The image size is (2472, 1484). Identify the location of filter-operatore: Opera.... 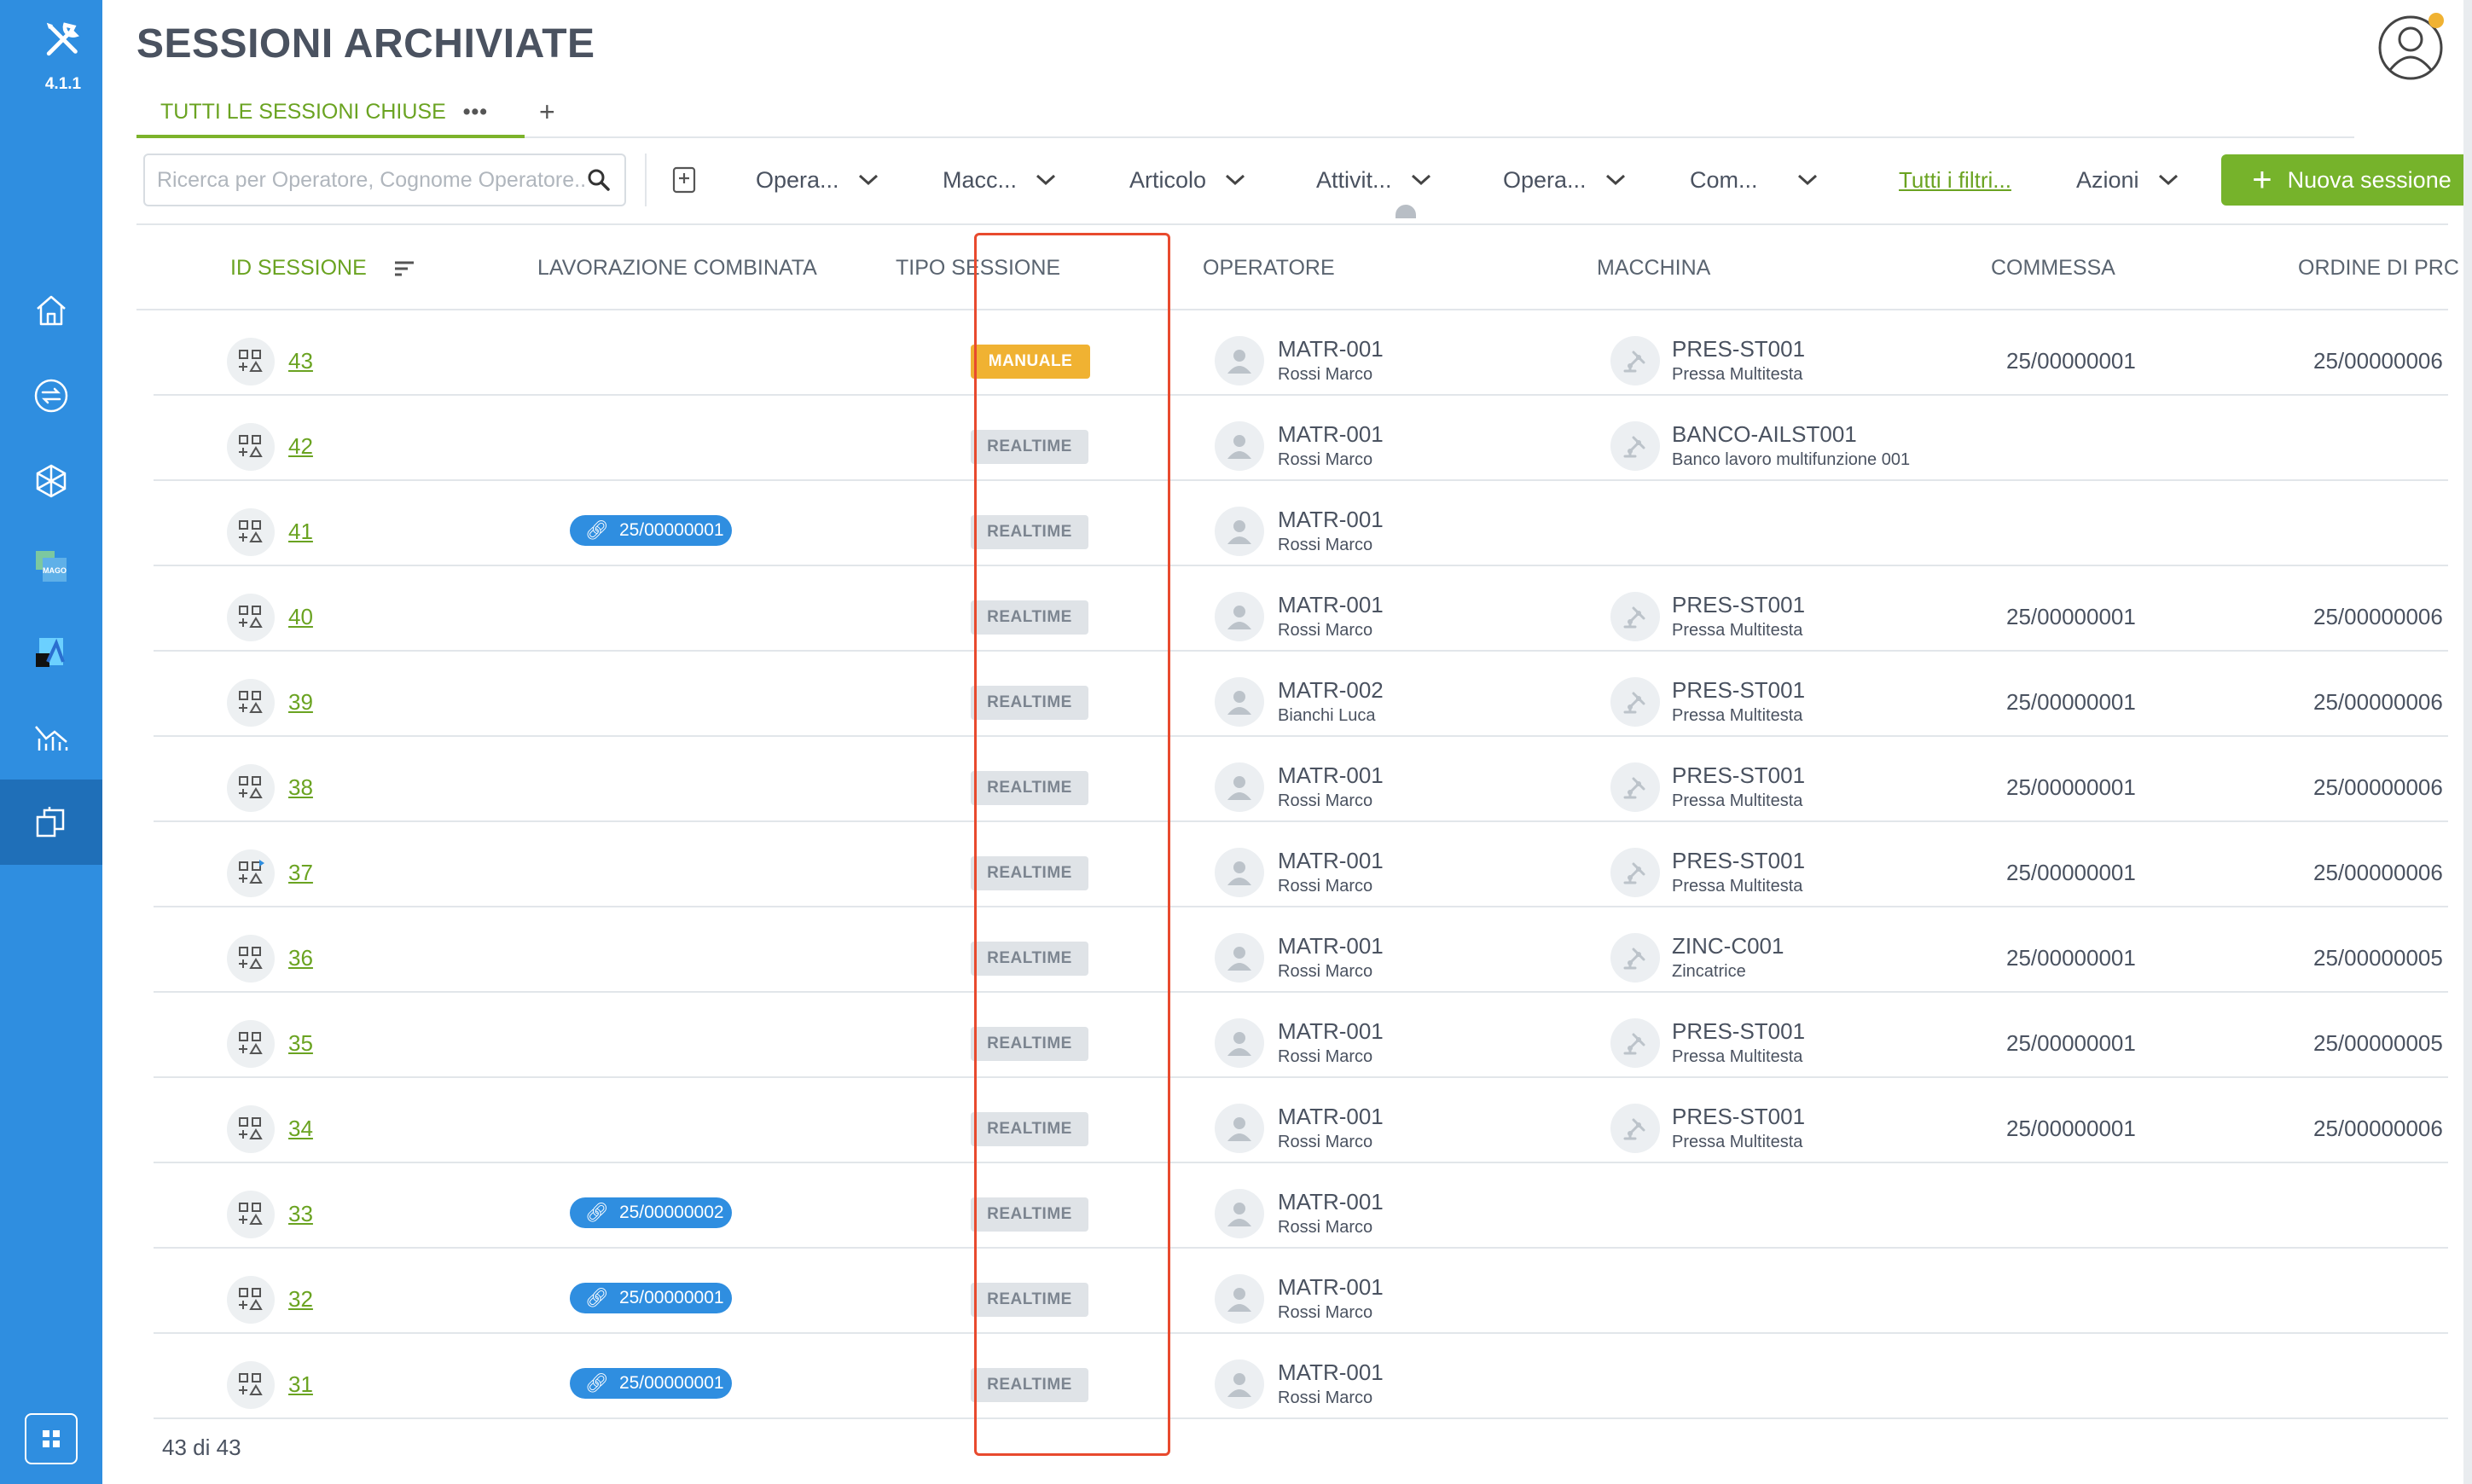
(817, 180).